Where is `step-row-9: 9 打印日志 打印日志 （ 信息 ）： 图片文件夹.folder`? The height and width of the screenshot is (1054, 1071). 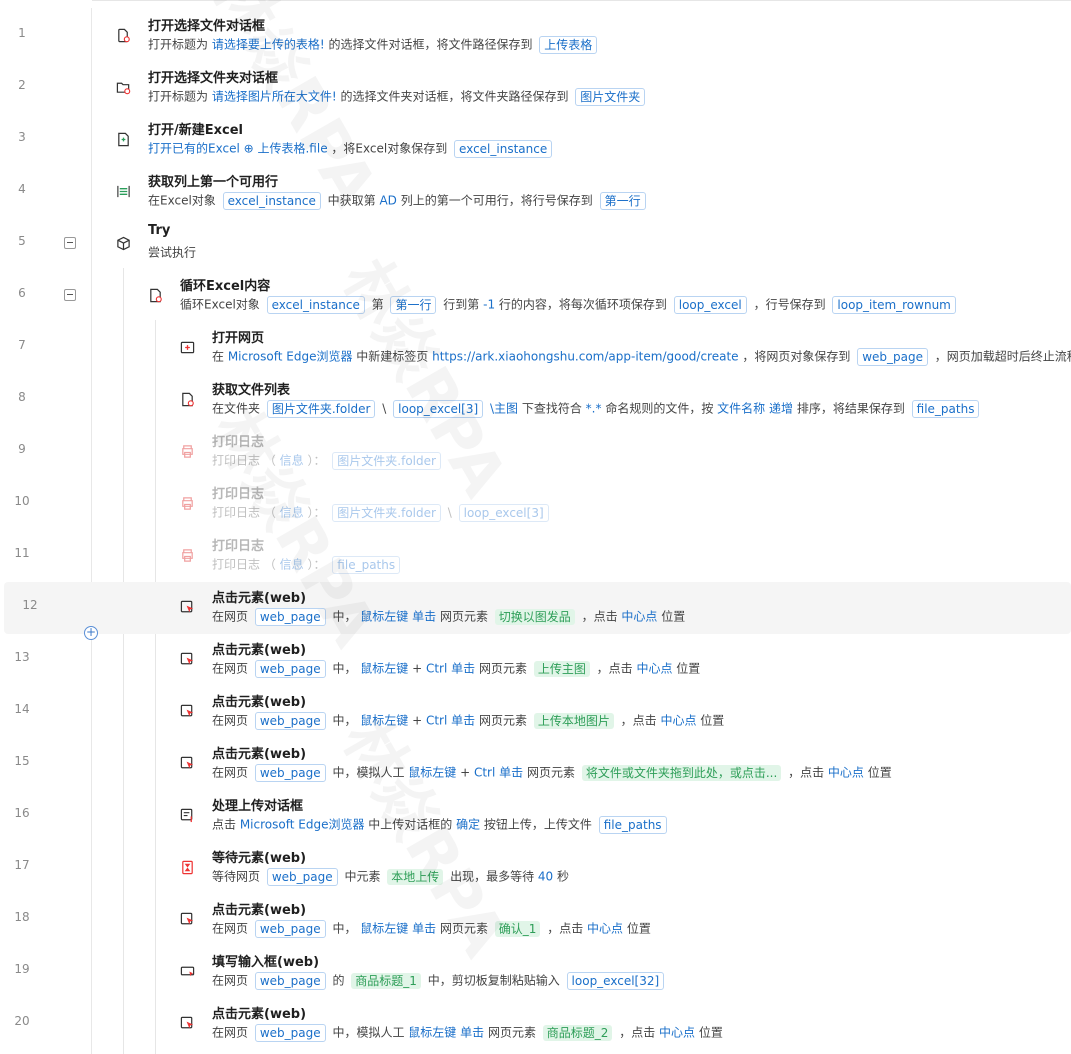
step-row-9: 9 打印日志 打印日志 （ 信息 ）： 图片文件夹.folder is located at coordinates (535, 452).